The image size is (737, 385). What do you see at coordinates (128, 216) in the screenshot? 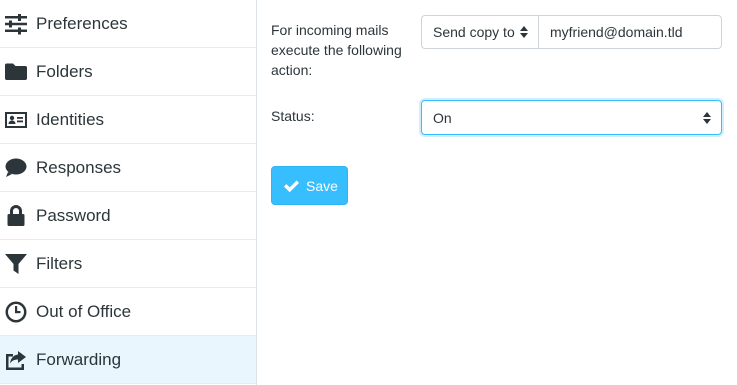
I see `sidebar-item-password: Password` at bounding box center [128, 216].